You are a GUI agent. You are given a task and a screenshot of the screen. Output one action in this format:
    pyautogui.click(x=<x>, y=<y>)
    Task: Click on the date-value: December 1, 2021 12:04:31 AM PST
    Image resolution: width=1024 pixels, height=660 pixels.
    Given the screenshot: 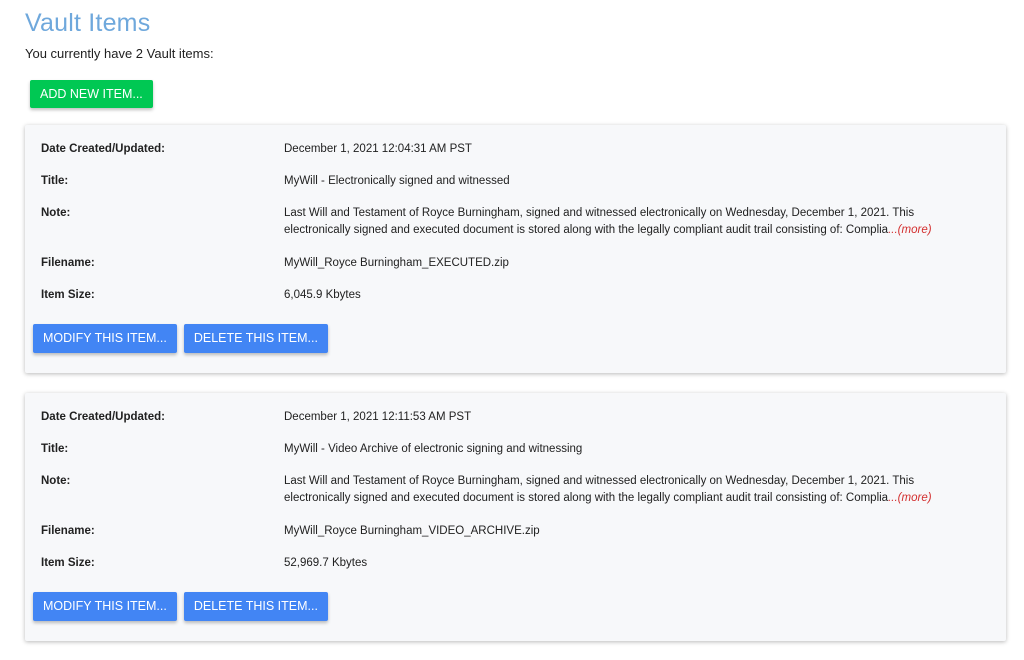 What is the action you would take?
    pyautogui.click(x=378, y=149)
    